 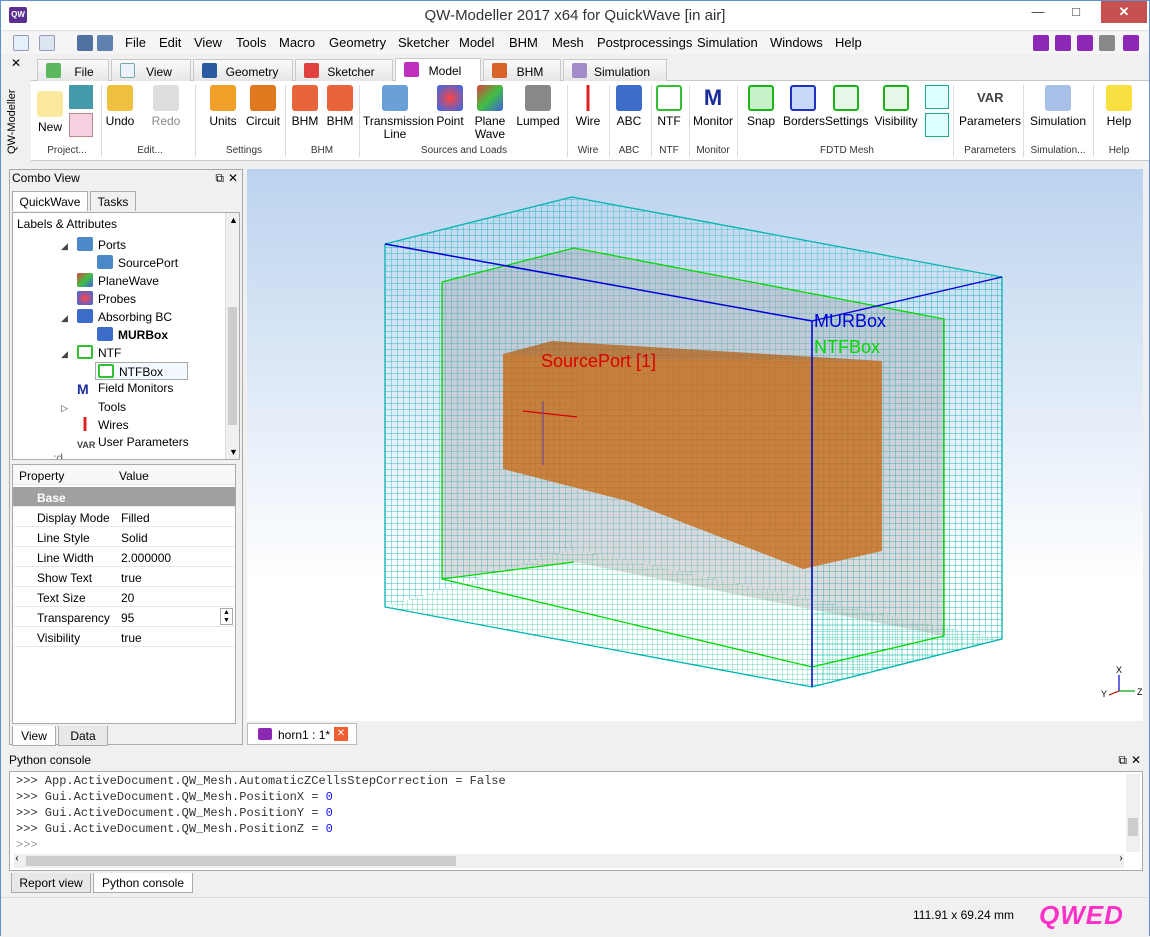 What do you see at coordinates (263, 106) in the screenshot?
I see `circuit-button: Circuit` at bounding box center [263, 106].